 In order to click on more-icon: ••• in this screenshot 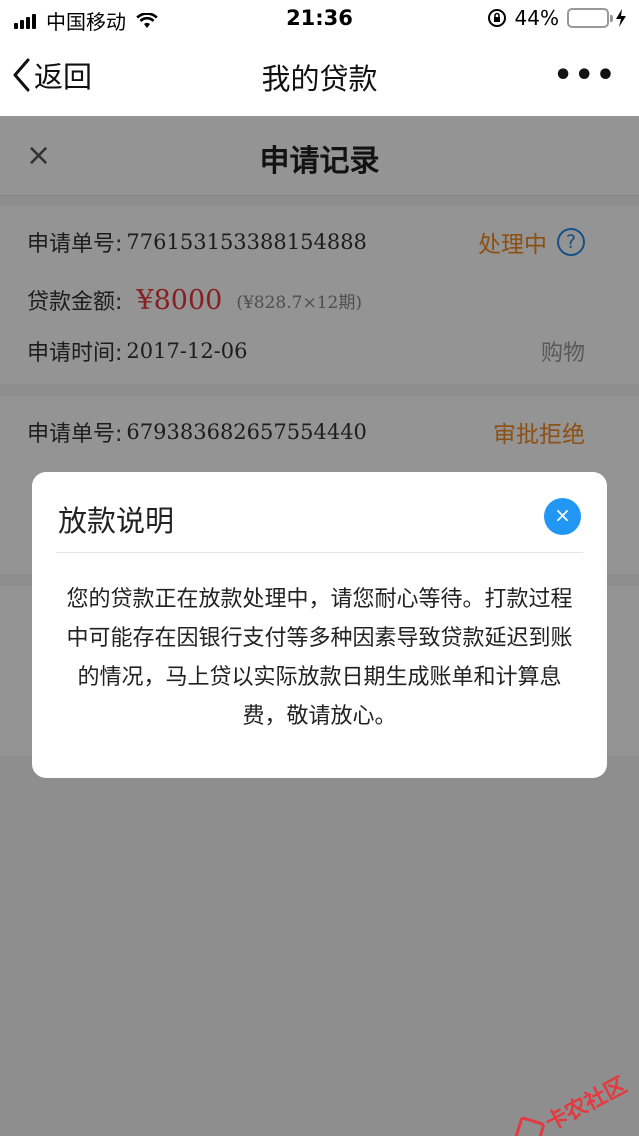, I will do `click(585, 75)`.